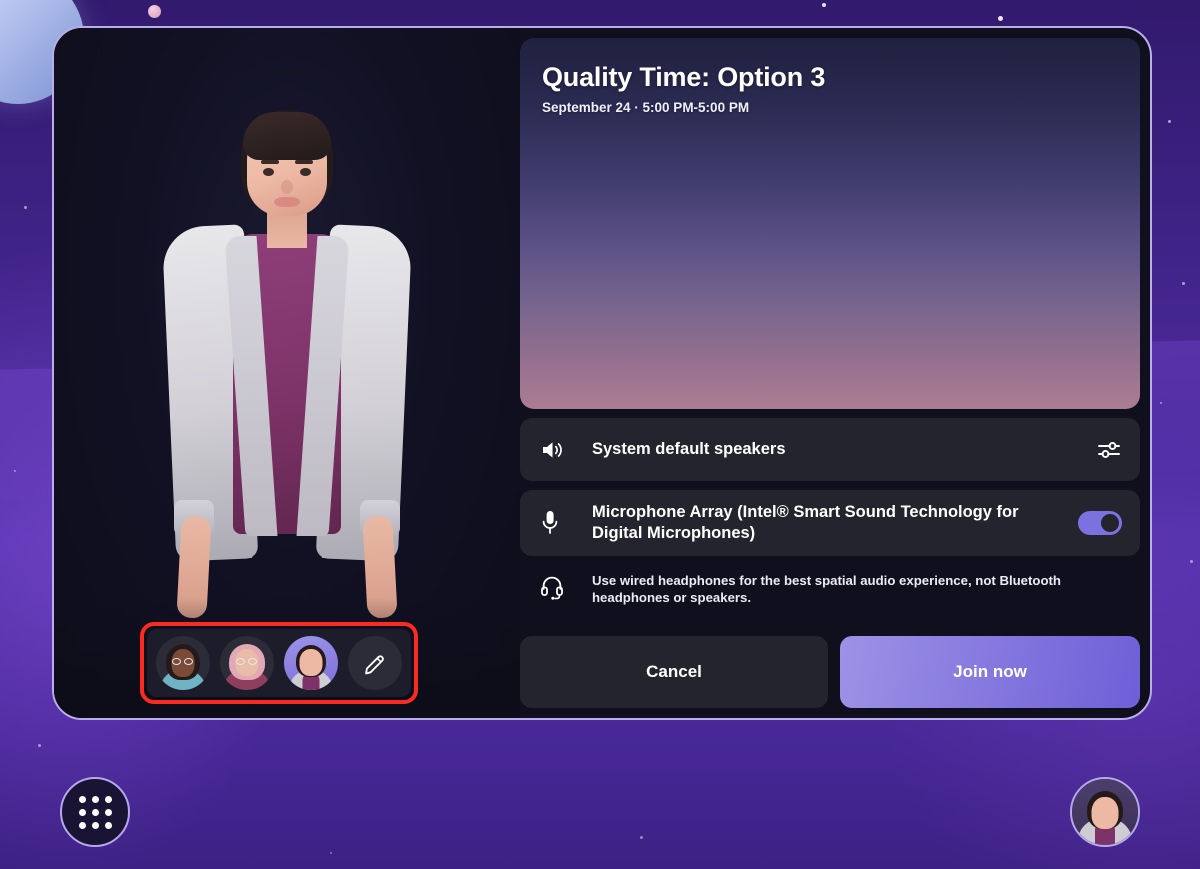 This screenshot has width=1200, height=869. I want to click on dialog-actions: Cancel Join now, so click(830, 672).